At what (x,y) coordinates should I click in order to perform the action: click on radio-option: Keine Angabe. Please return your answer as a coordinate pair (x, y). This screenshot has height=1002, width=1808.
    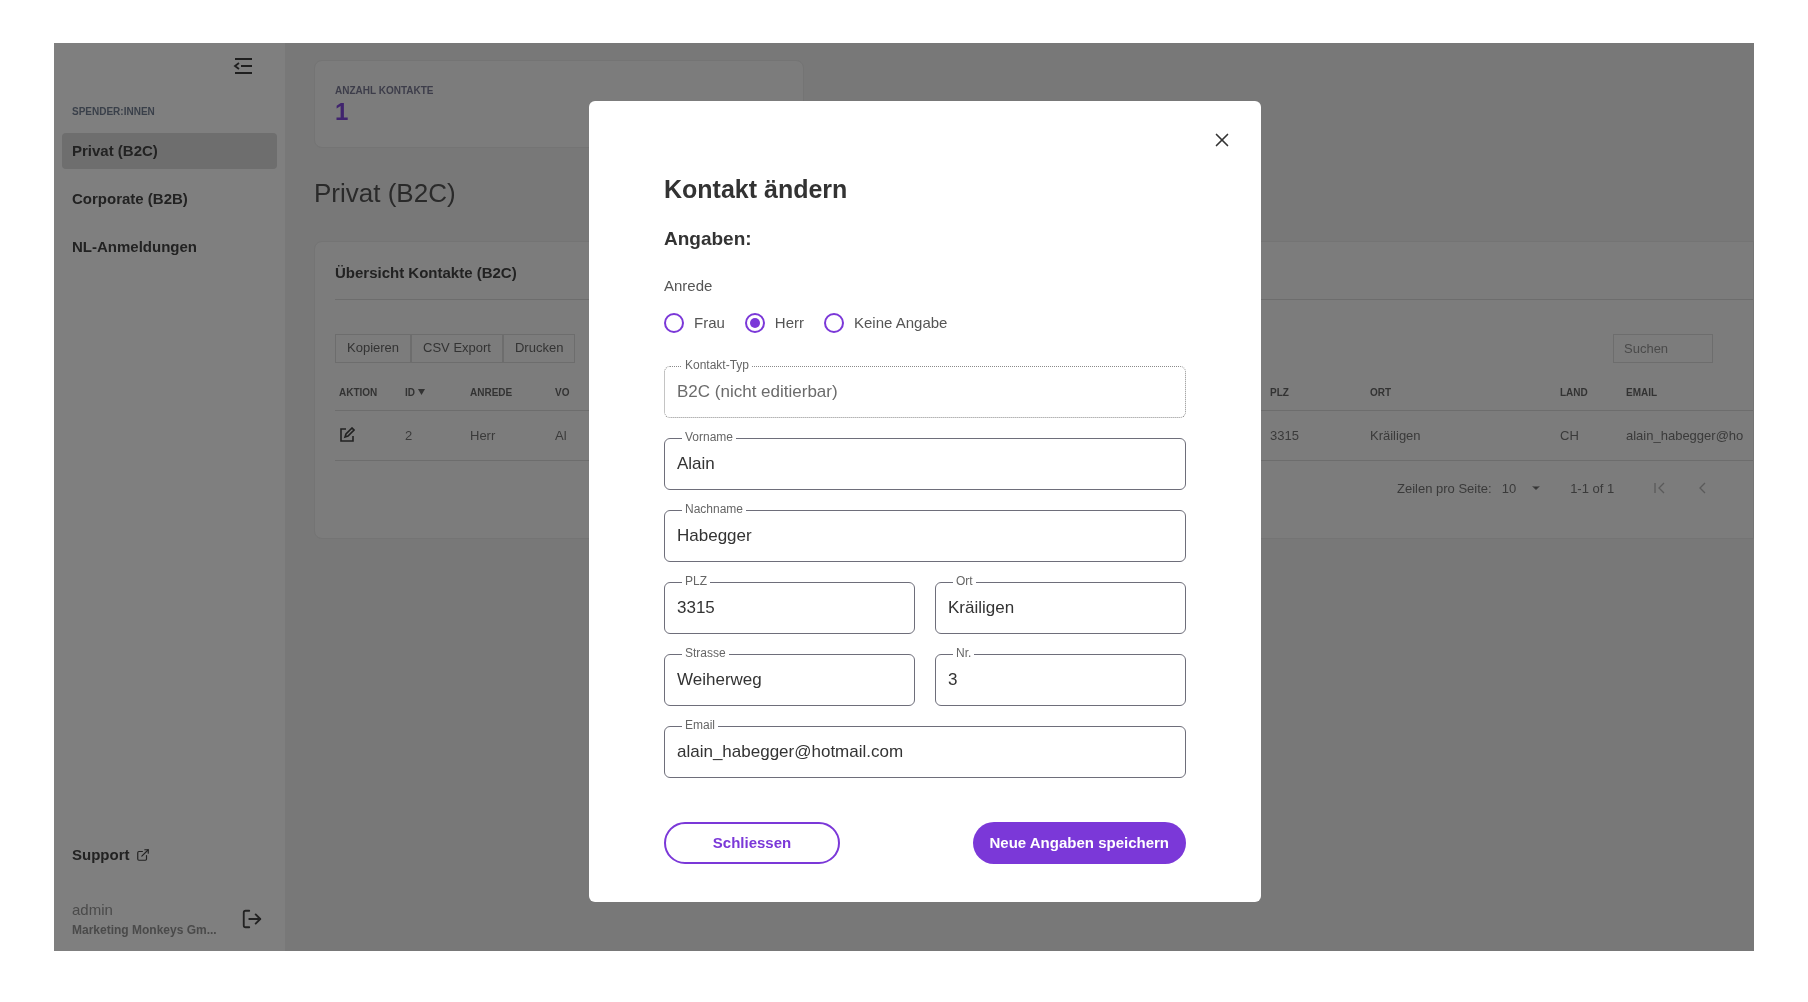
    Looking at the image, I should click on (886, 322).